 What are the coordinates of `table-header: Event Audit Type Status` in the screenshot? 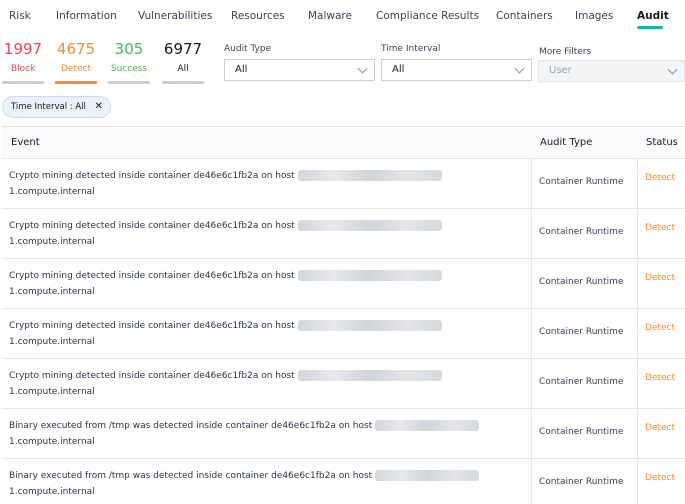 It's located at (343, 143).